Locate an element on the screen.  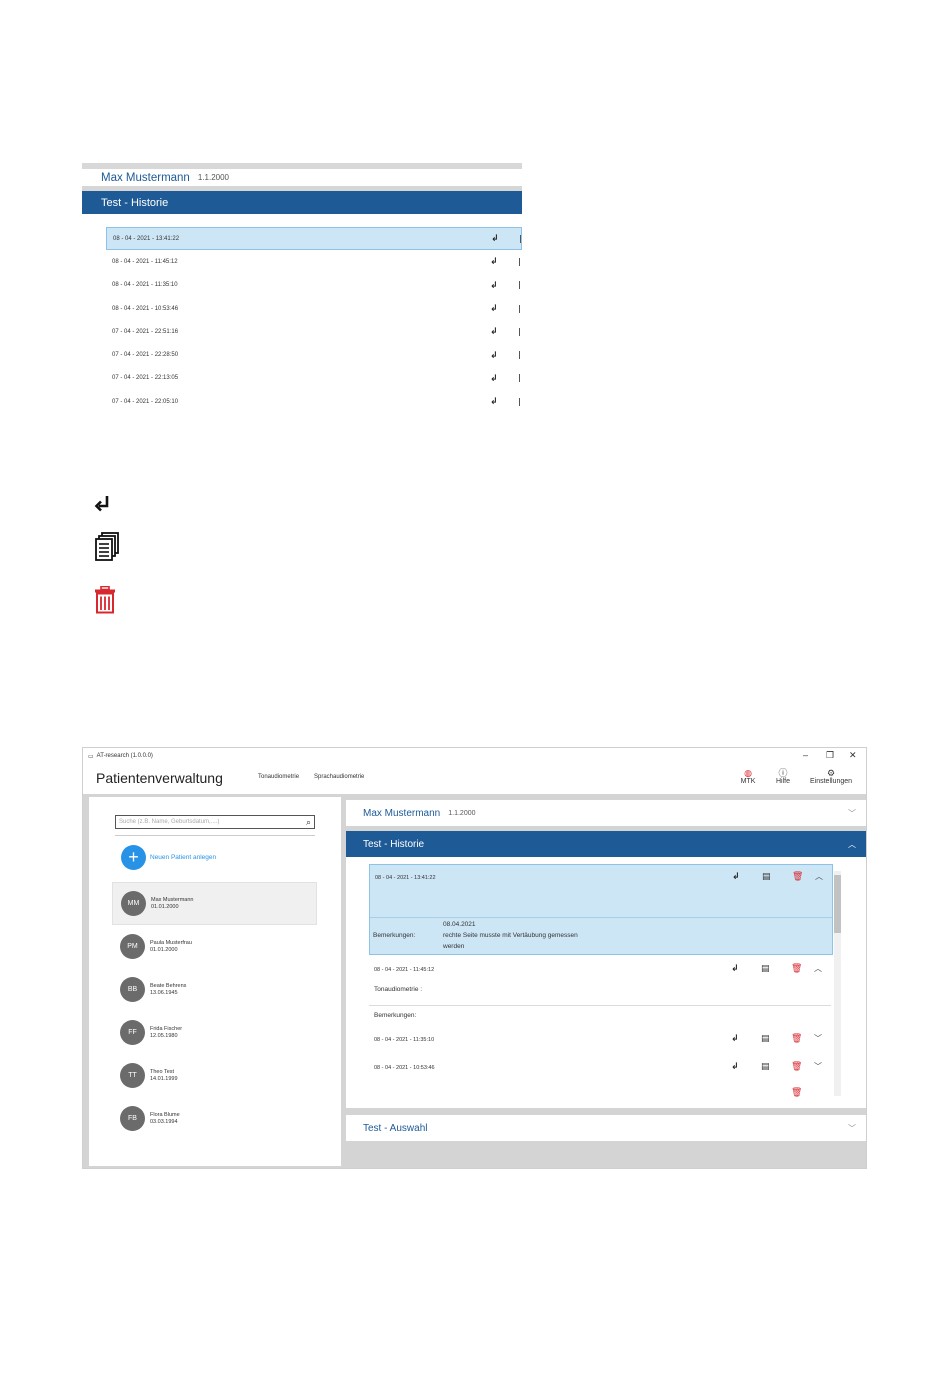
help-label: Hilfe is located at coordinates (782, 781).